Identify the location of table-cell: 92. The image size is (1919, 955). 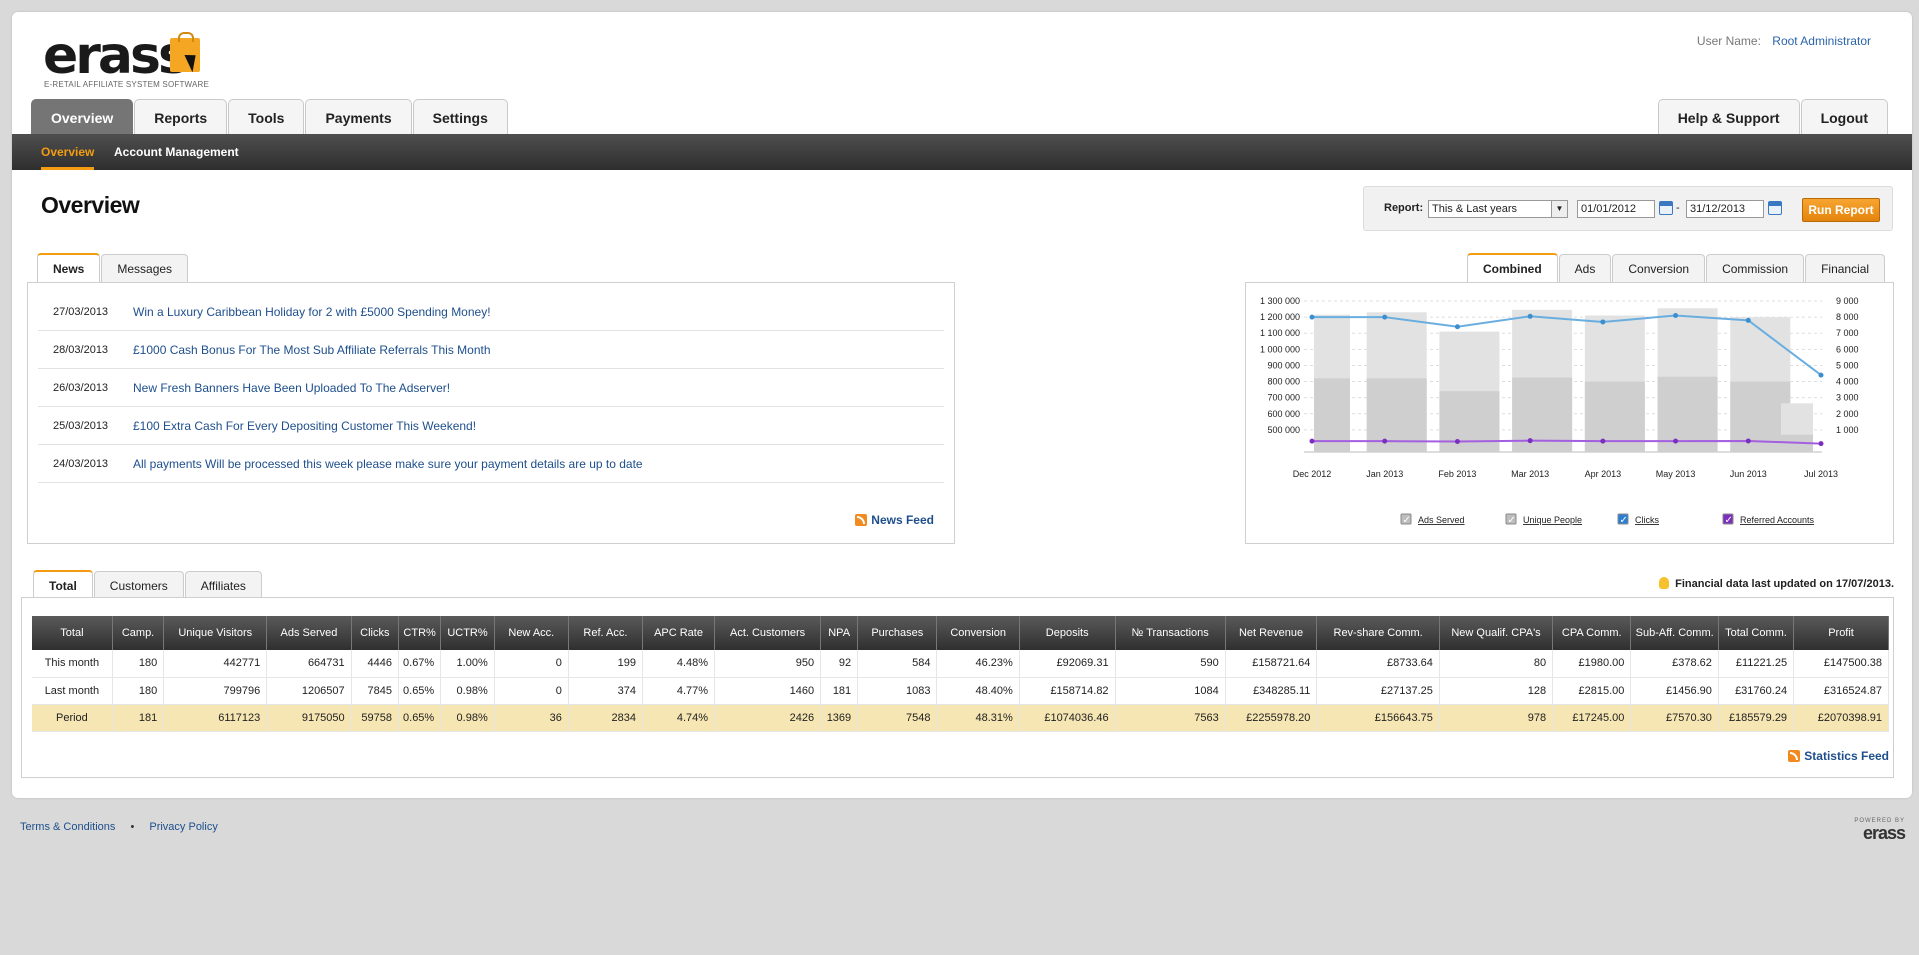
(839, 664).